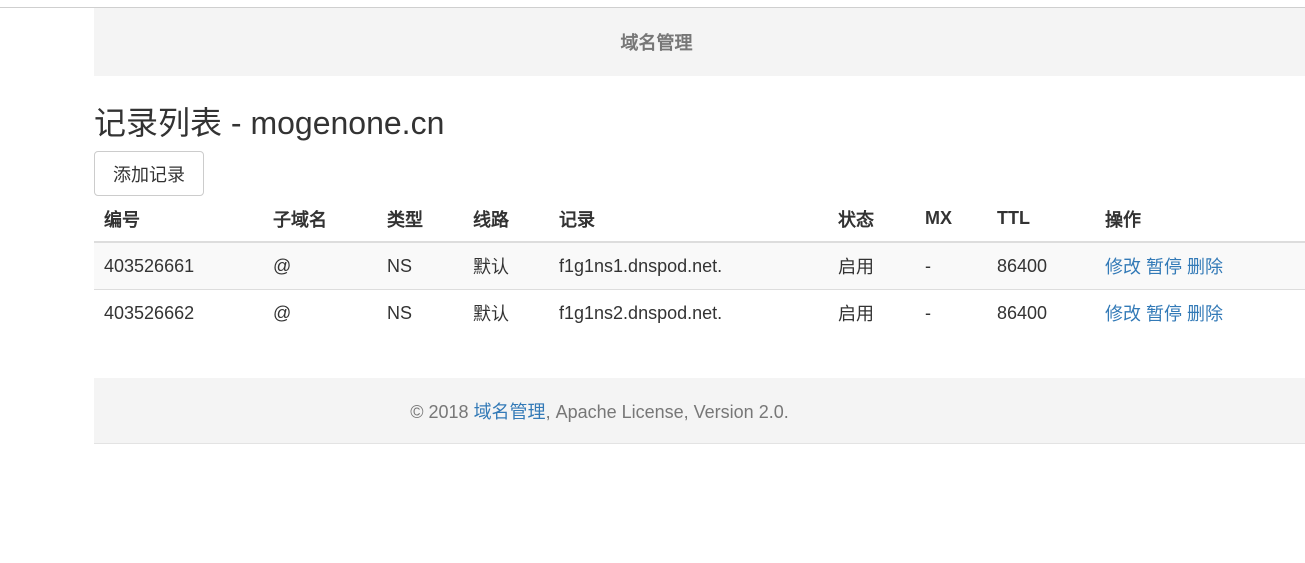 The height and width of the screenshot is (563, 1305). Describe the element at coordinates (1041, 219) in the screenshot. I see `column-header-ttl: TTL` at that location.